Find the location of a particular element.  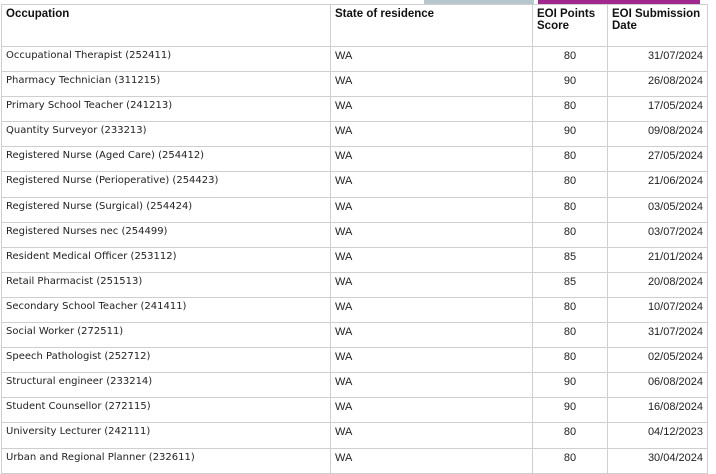

occupation-cell: Registered Nurse (Aged Care) (254412) is located at coordinates (166, 159).